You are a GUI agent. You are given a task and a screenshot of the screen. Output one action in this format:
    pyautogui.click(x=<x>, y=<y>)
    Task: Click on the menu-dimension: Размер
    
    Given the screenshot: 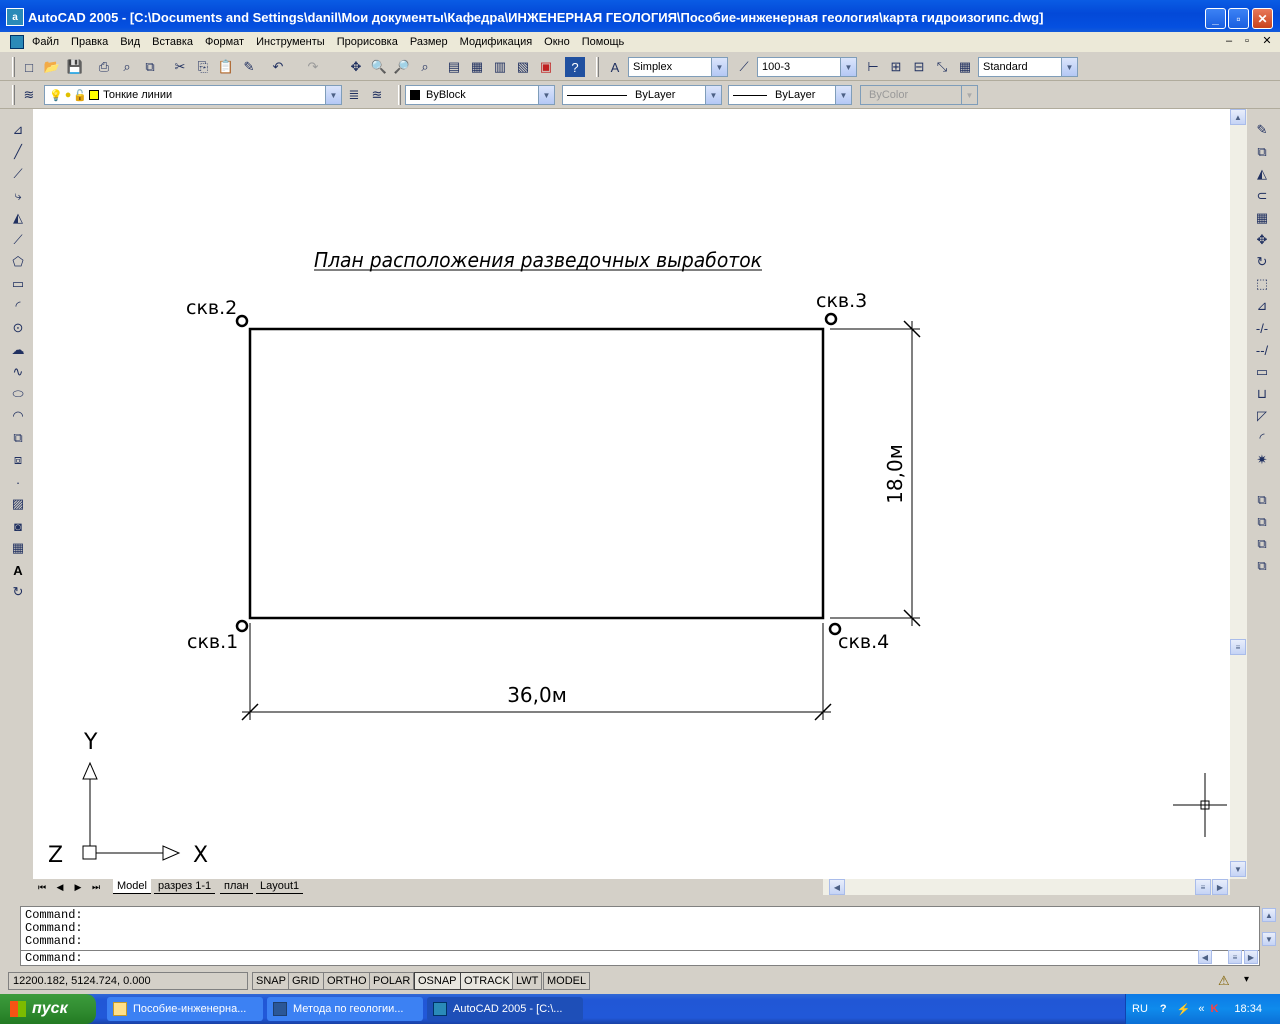 What is the action you would take?
    pyautogui.click(x=429, y=42)
    